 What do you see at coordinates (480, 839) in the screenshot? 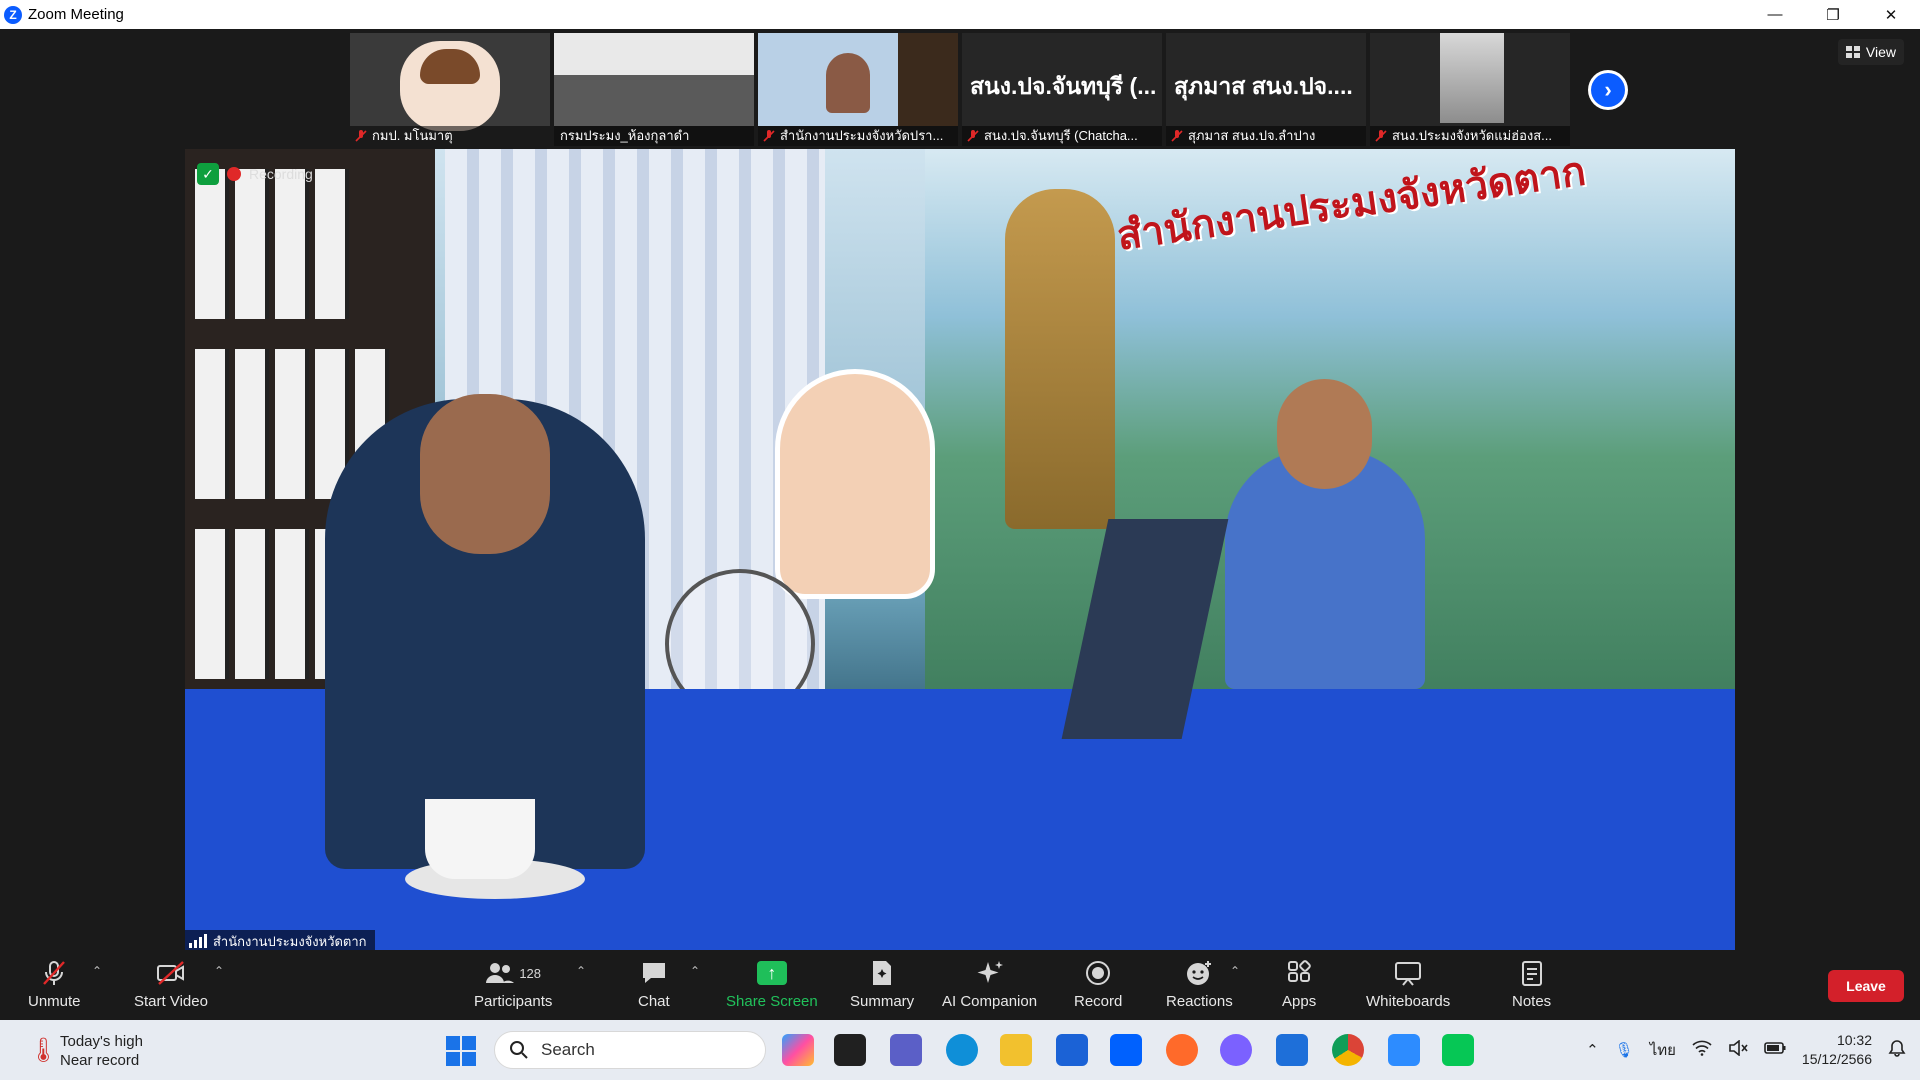
I see `coffee-cup` at bounding box center [480, 839].